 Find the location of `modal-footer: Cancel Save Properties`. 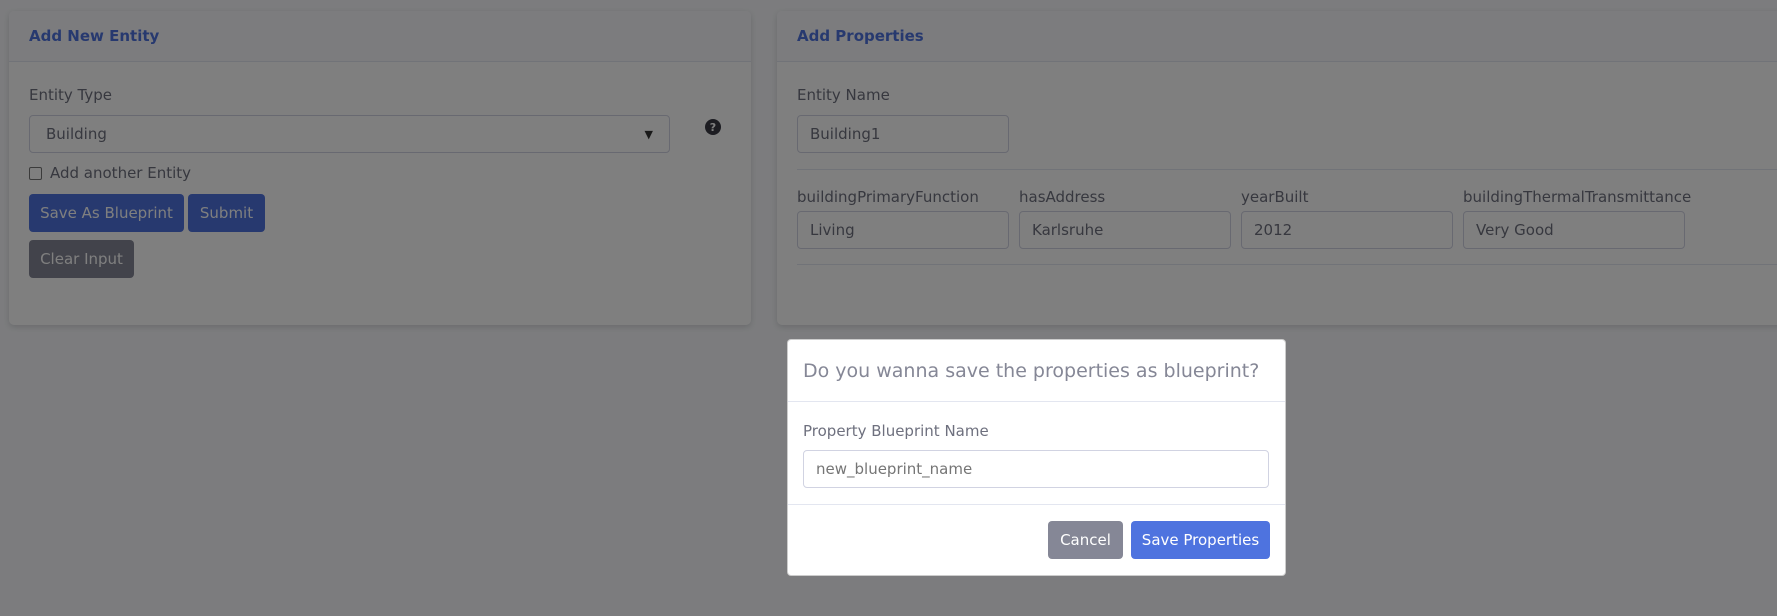

modal-footer: Cancel Save Properties is located at coordinates (1036, 540).